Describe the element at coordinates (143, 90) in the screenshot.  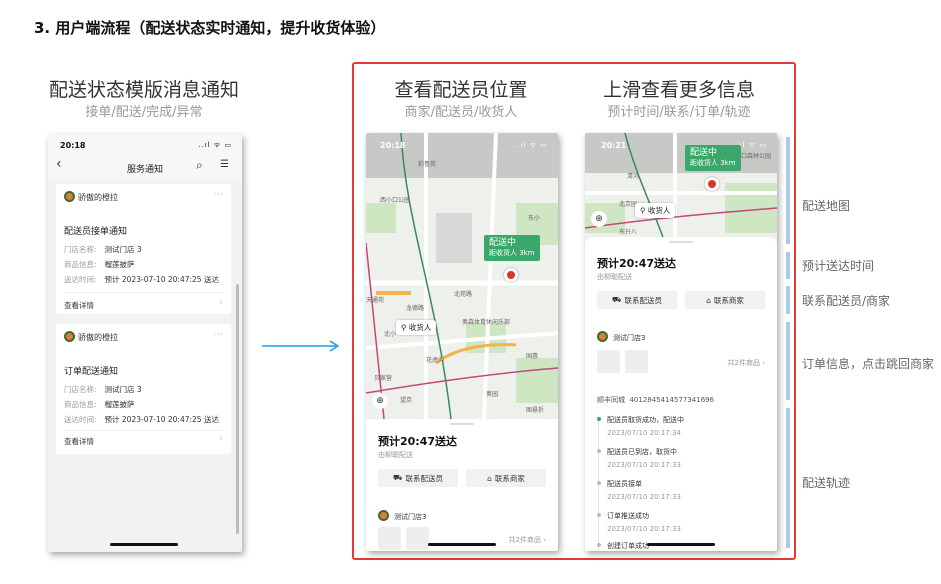
I see `column-title-notification: 配送状态模版消息通知` at that location.